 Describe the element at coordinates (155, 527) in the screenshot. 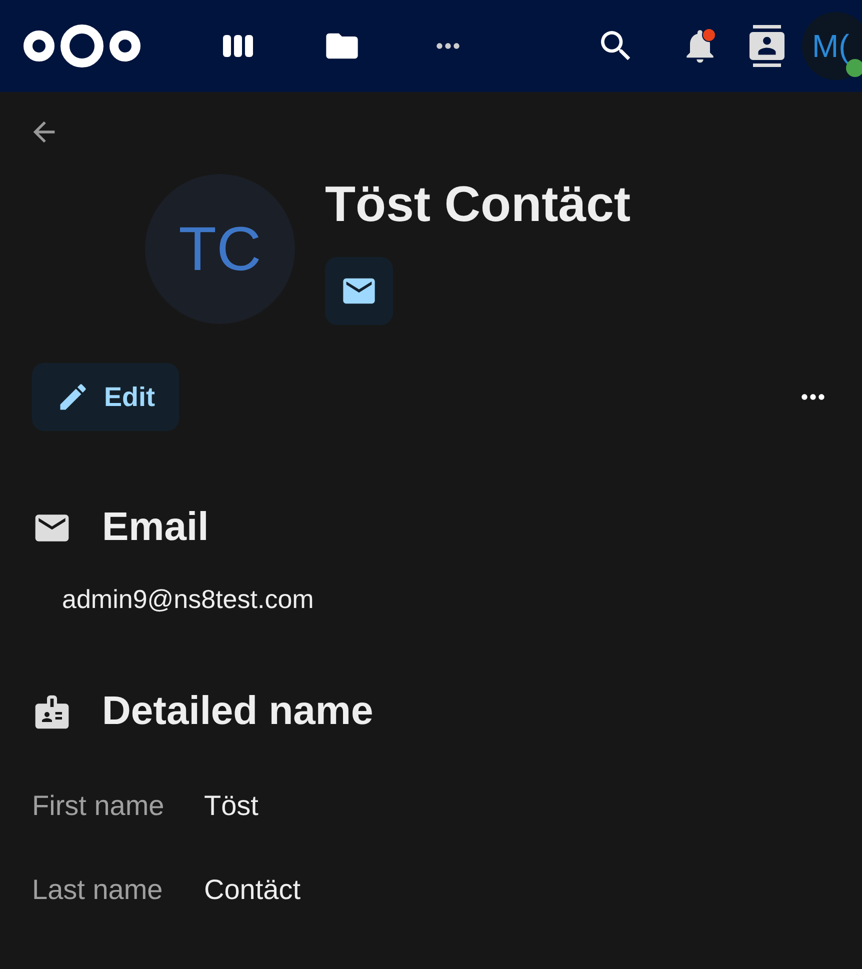

I see `section-title: Email` at that location.